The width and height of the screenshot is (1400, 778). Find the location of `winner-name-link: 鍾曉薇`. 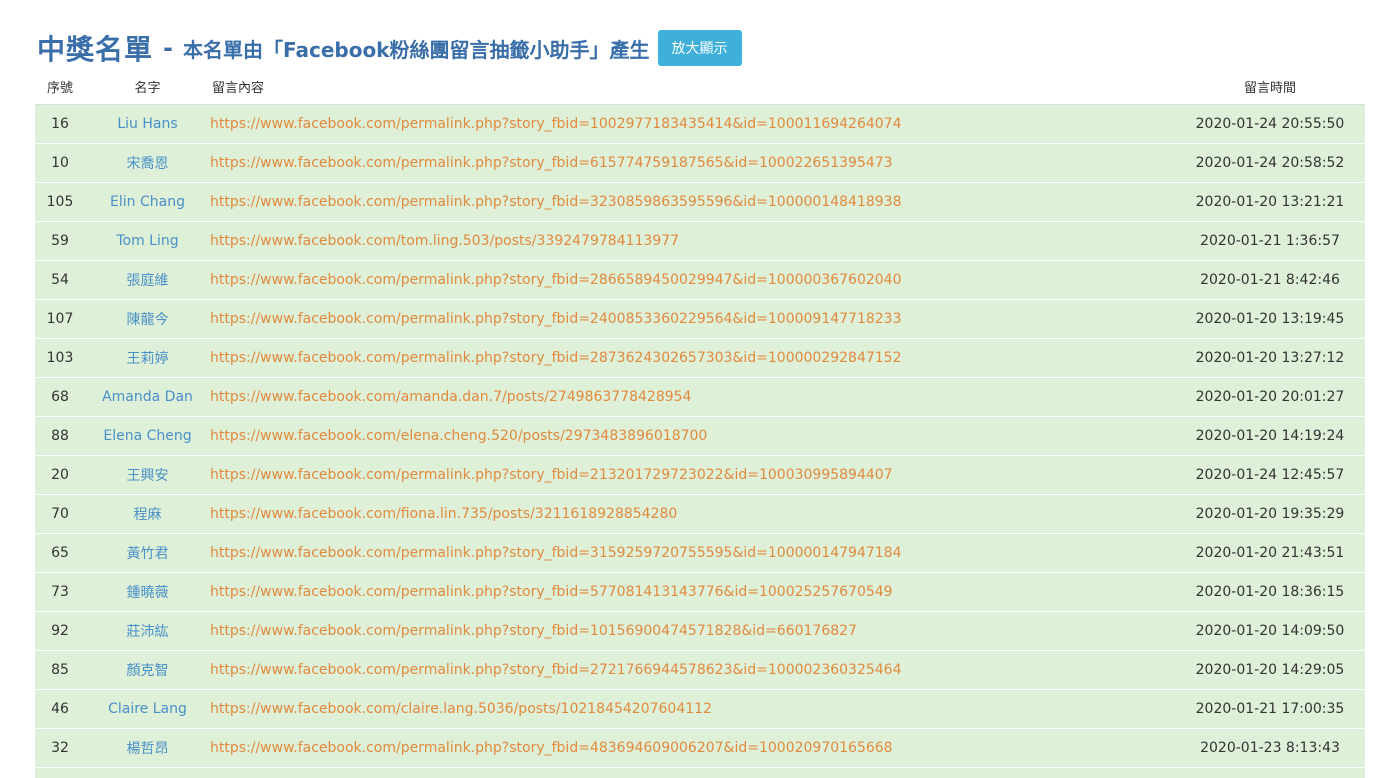

winner-name-link: 鍾曉薇 is located at coordinates (147, 592).